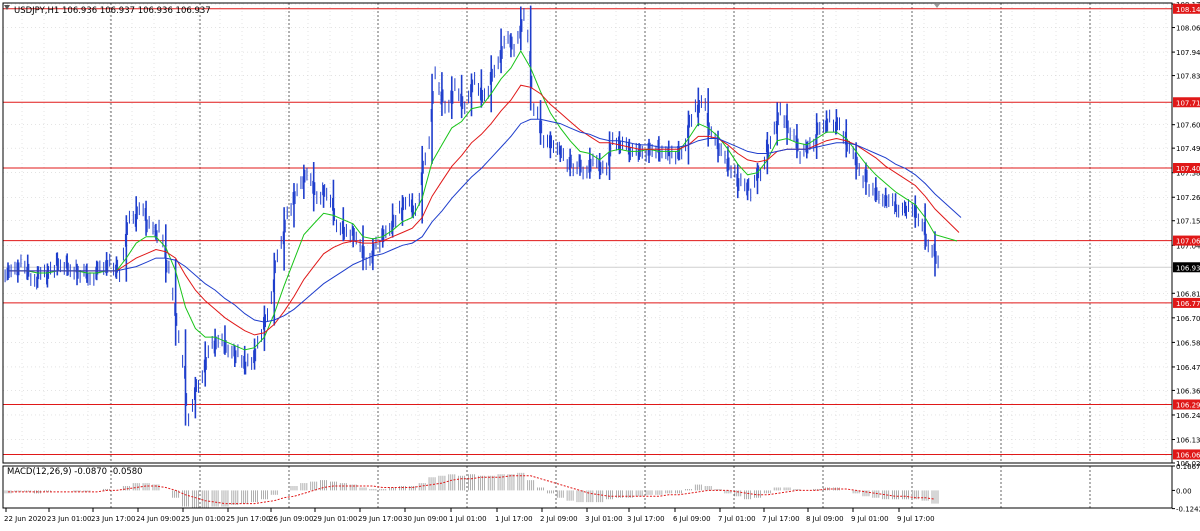 The width and height of the screenshot is (1200, 531). I want to click on macd-y-tick-label: -0.1242, so click(1188, 510).